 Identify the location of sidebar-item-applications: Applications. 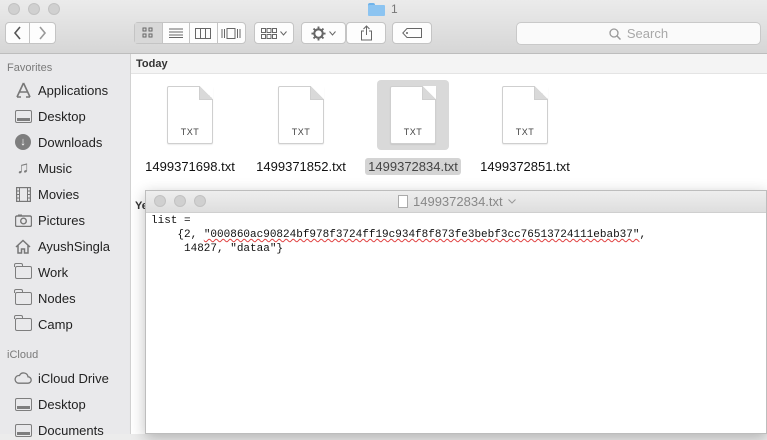
(61, 90).